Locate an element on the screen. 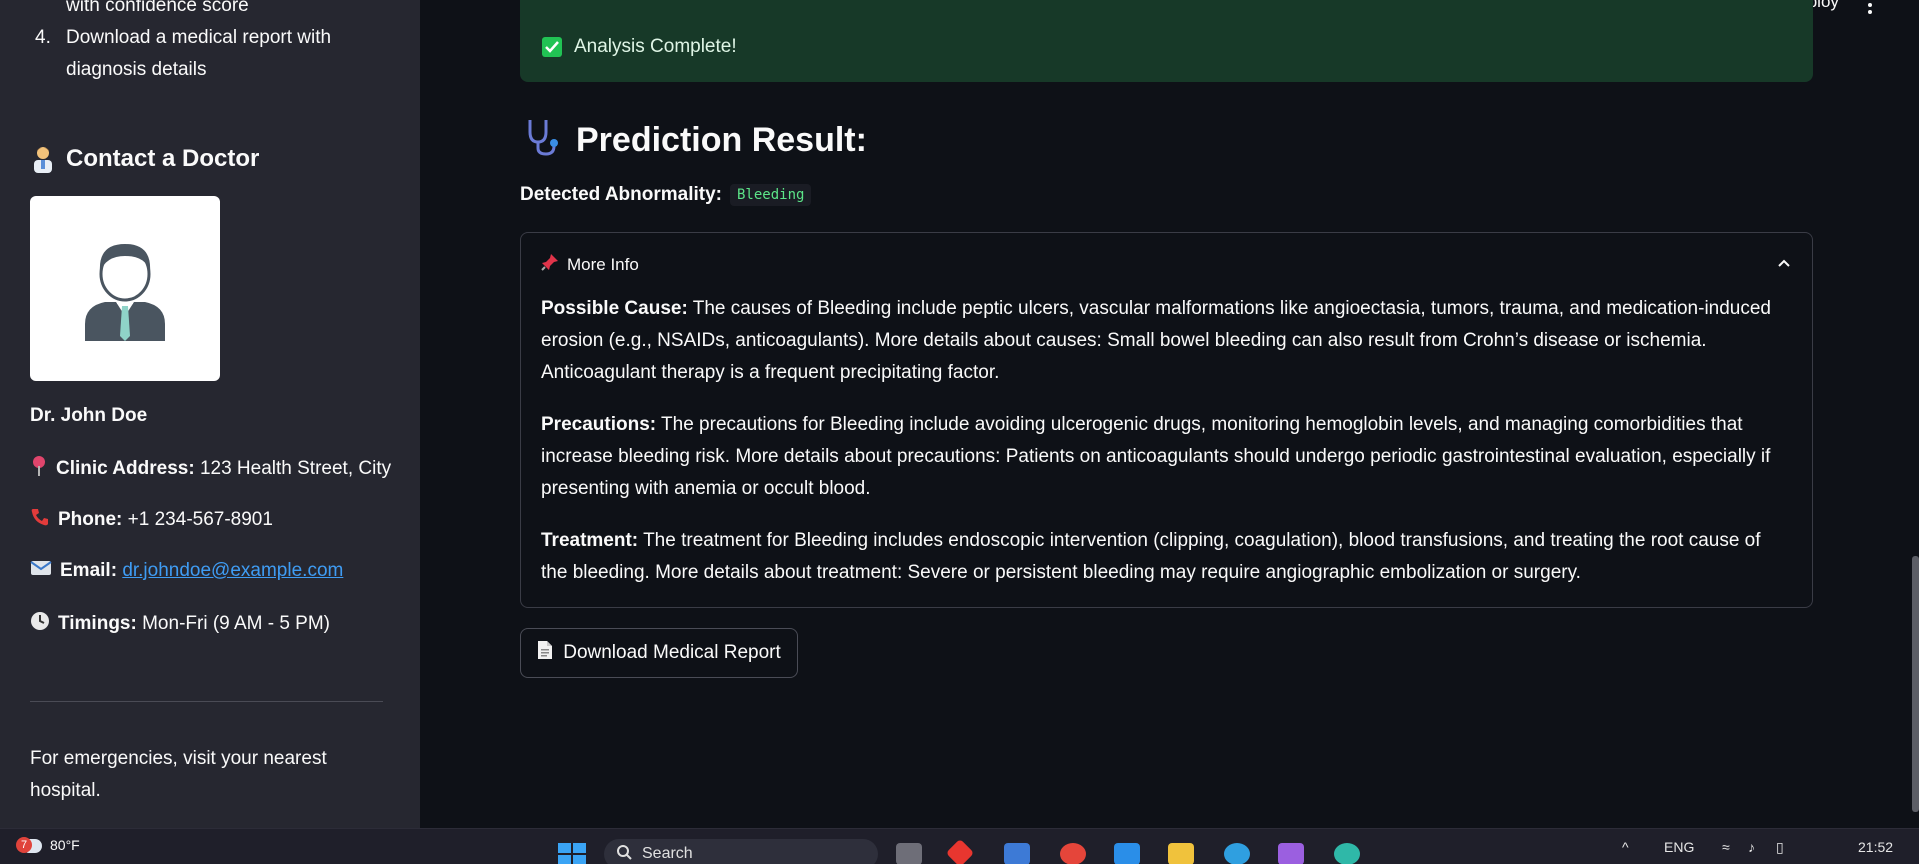 The height and width of the screenshot is (864, 1919). list-item-number is located at coordinates (48, 11).